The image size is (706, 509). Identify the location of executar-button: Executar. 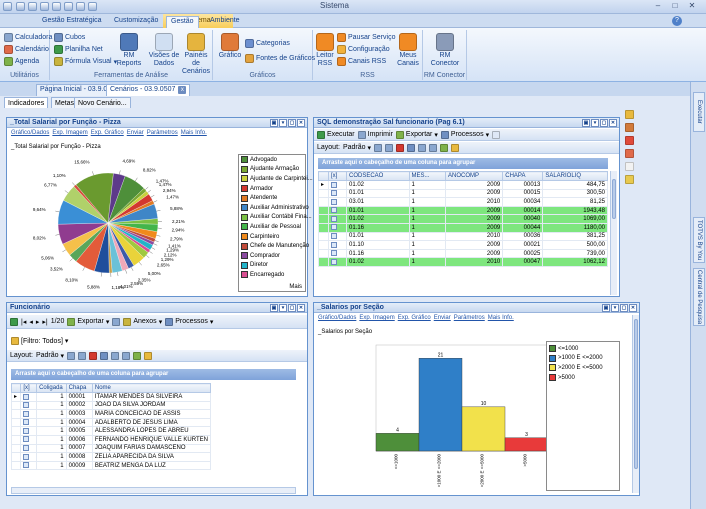
(336, 134).